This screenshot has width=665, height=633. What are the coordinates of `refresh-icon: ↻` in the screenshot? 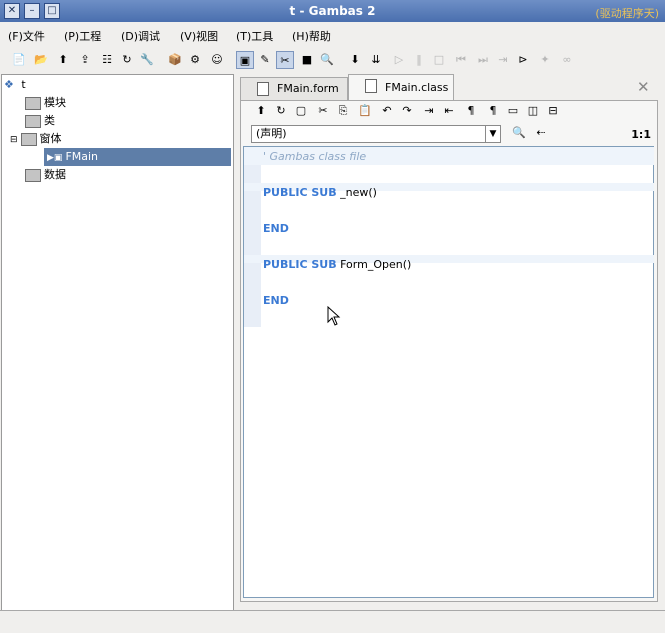 It's located at (127, 60).